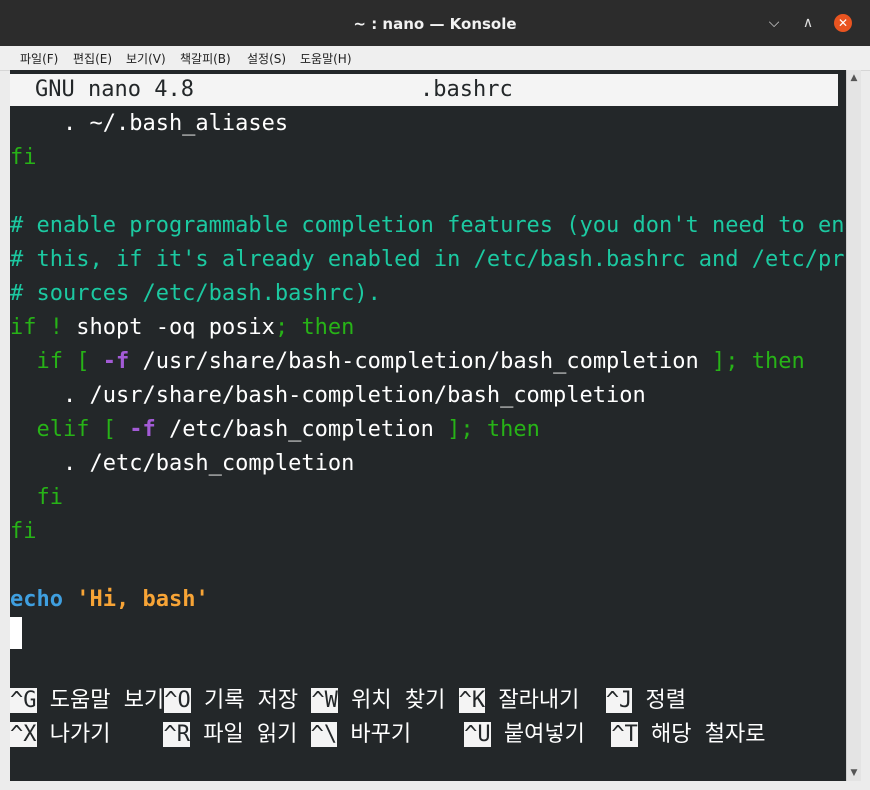 The image size is (870, 790). Describe the element at coordinates (266, 58) in the screenshot. I see `menu-settings: 설정(S)` at that location.